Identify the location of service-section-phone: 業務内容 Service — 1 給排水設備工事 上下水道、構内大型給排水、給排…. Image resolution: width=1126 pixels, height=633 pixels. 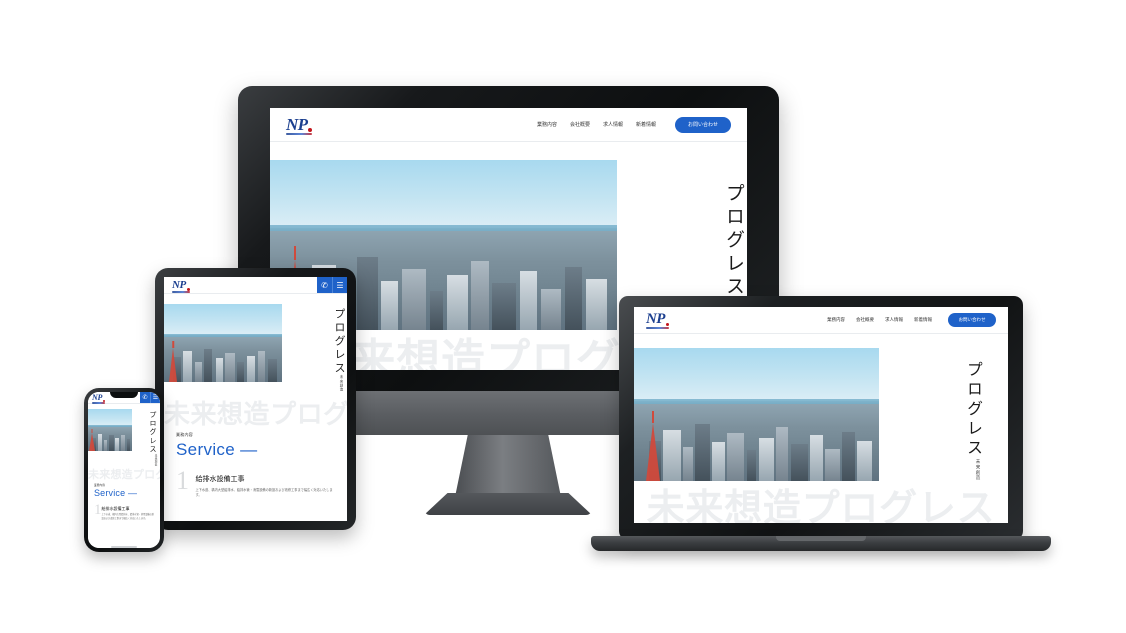
(124, 501).